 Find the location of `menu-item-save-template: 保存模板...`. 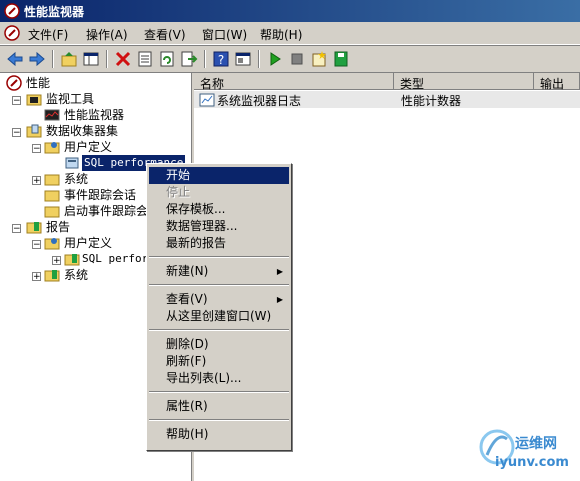

menu-item-save-template: 保存模板... is located at coordinates (219, 209).